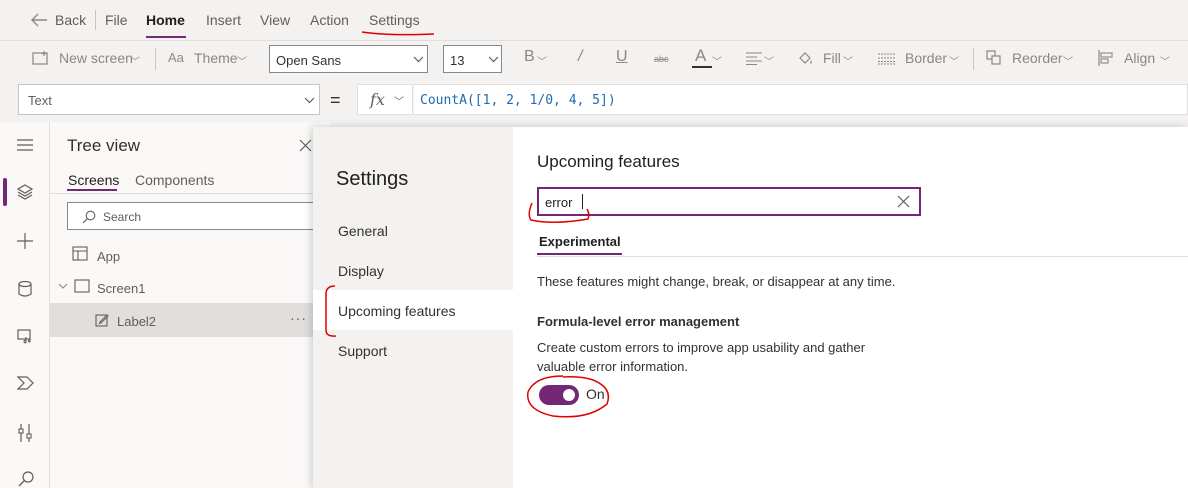 The image size is (1188, 488). What do you see at coordinates (661, 59) in the screenshot?
I see `strikethrough-icon: abc` at bounding box center [661, 59].